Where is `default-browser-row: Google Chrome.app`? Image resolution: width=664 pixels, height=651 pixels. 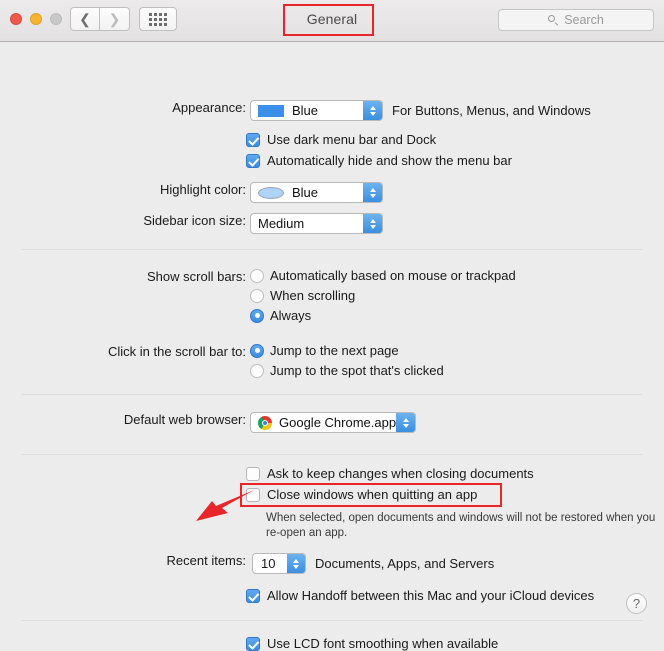
default-browser-row: Google Chrome.app is located at coordinates (333, 422).